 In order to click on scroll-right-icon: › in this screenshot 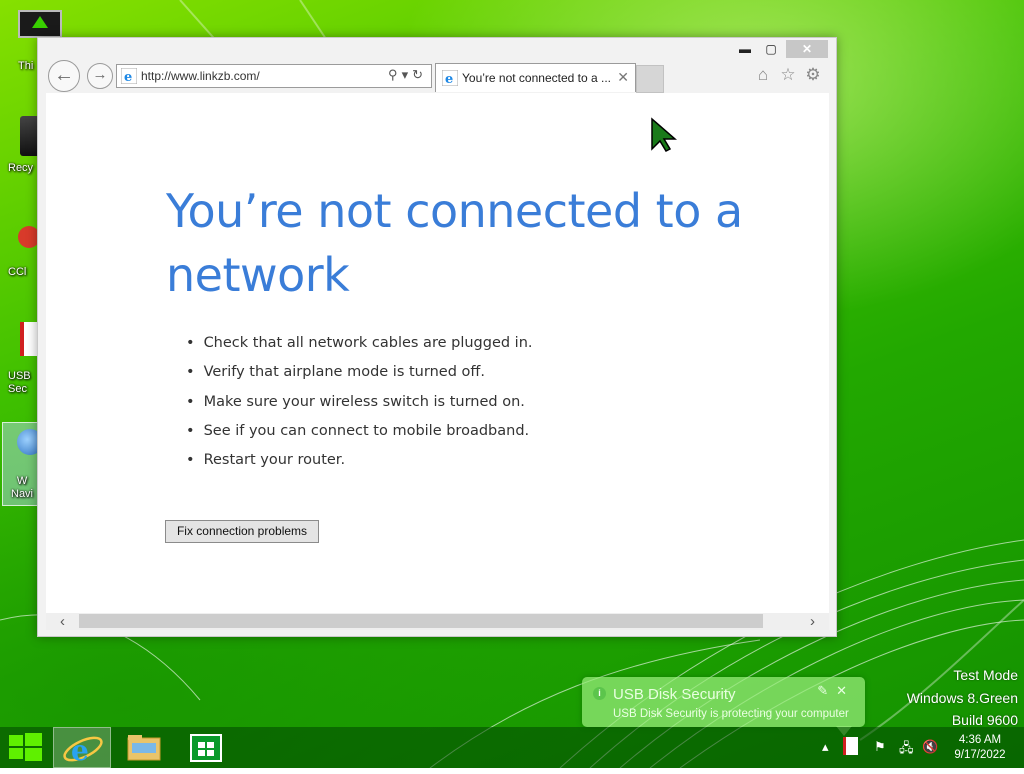, I will do `click(812, 621)`.